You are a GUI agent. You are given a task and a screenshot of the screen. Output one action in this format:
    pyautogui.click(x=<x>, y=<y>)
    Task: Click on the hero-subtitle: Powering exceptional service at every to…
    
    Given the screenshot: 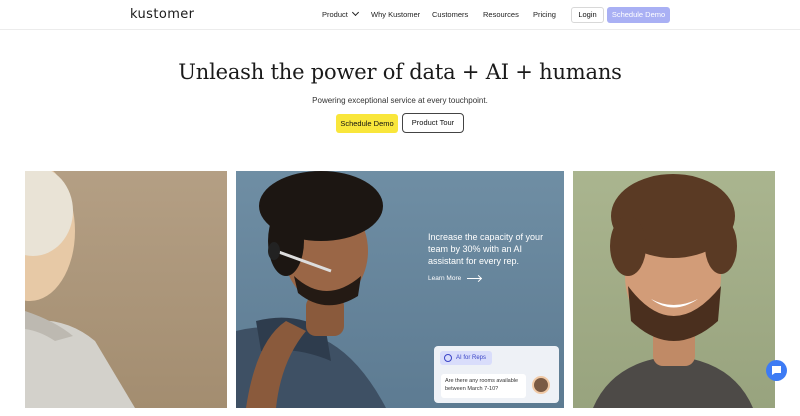 What is the action you would take?
    pyautogui.click(x=400, y=100)
    